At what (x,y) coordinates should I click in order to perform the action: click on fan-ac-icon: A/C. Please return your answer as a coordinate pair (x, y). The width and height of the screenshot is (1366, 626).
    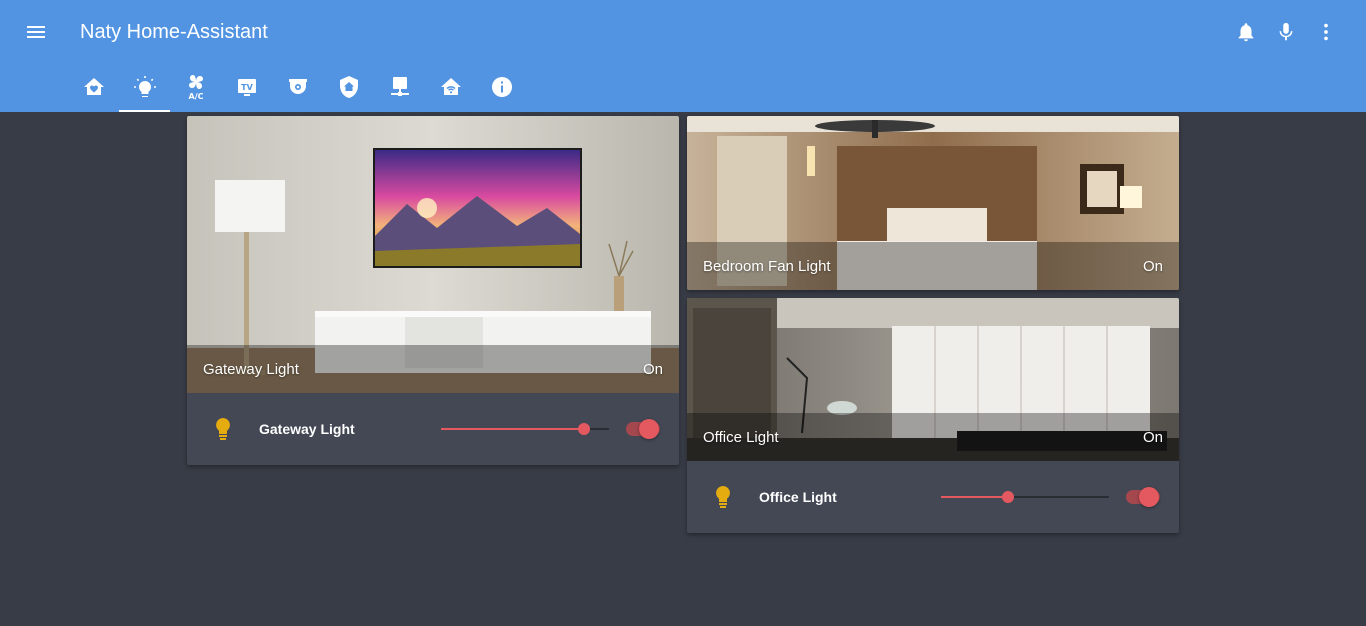
    Looking at the image, I should click on (196, 89).